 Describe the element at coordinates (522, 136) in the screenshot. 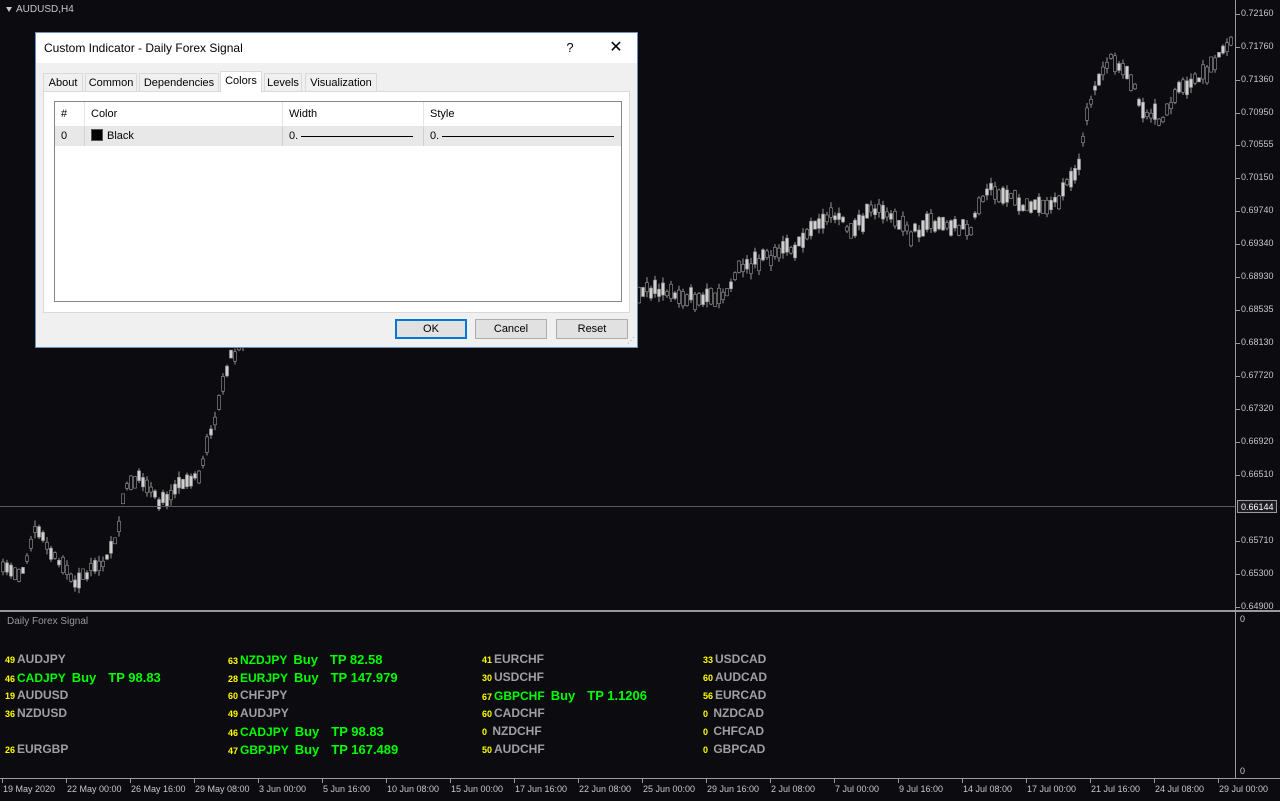

I see `style-cell: 0.` at that location.